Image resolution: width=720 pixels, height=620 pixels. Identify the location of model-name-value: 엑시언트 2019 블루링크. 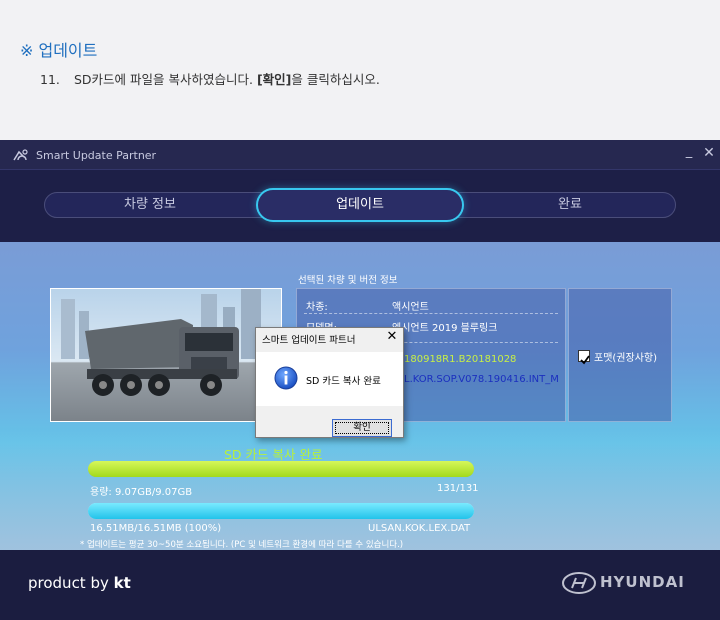
(445, 328).